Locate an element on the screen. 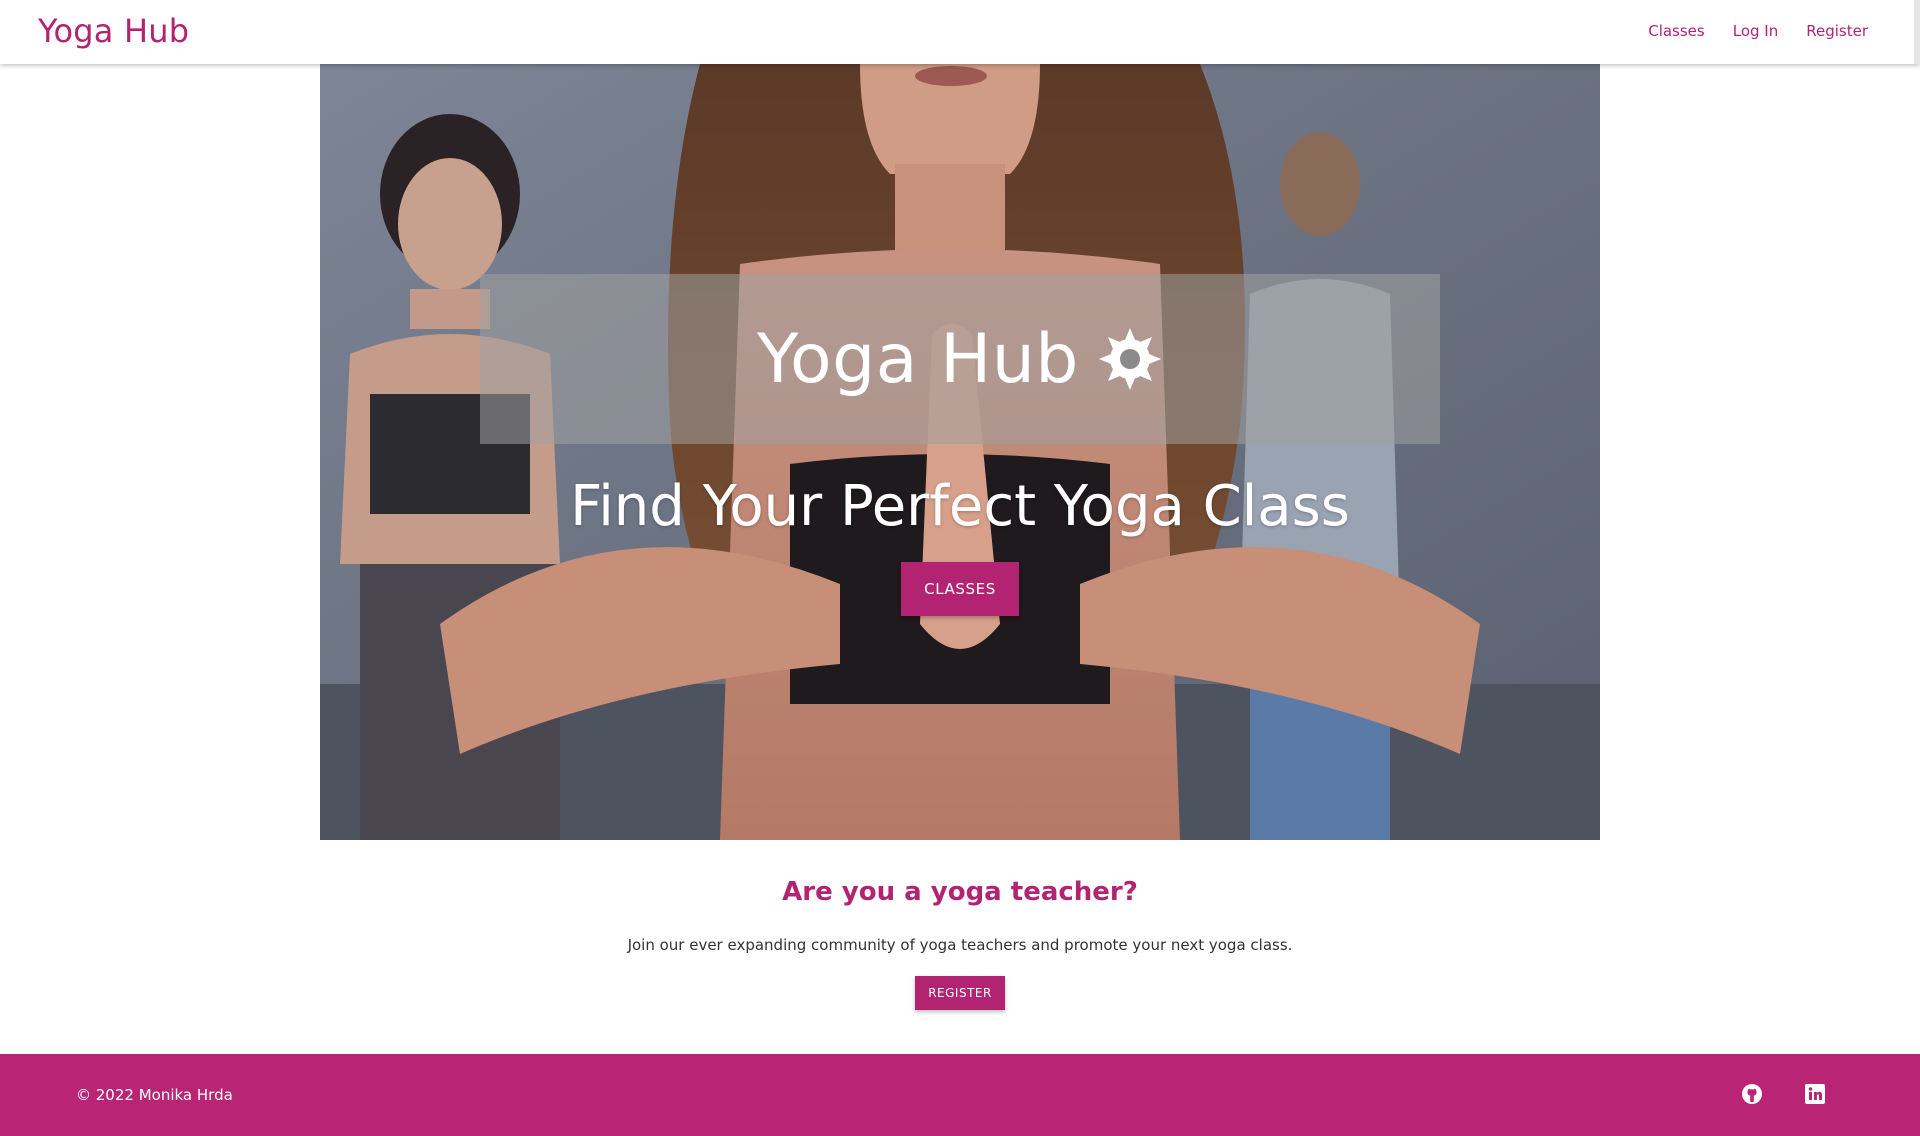 This screenshot has height=1136, width=1920. hero-title: Yoga Hub is located at coordinates (918, 359).